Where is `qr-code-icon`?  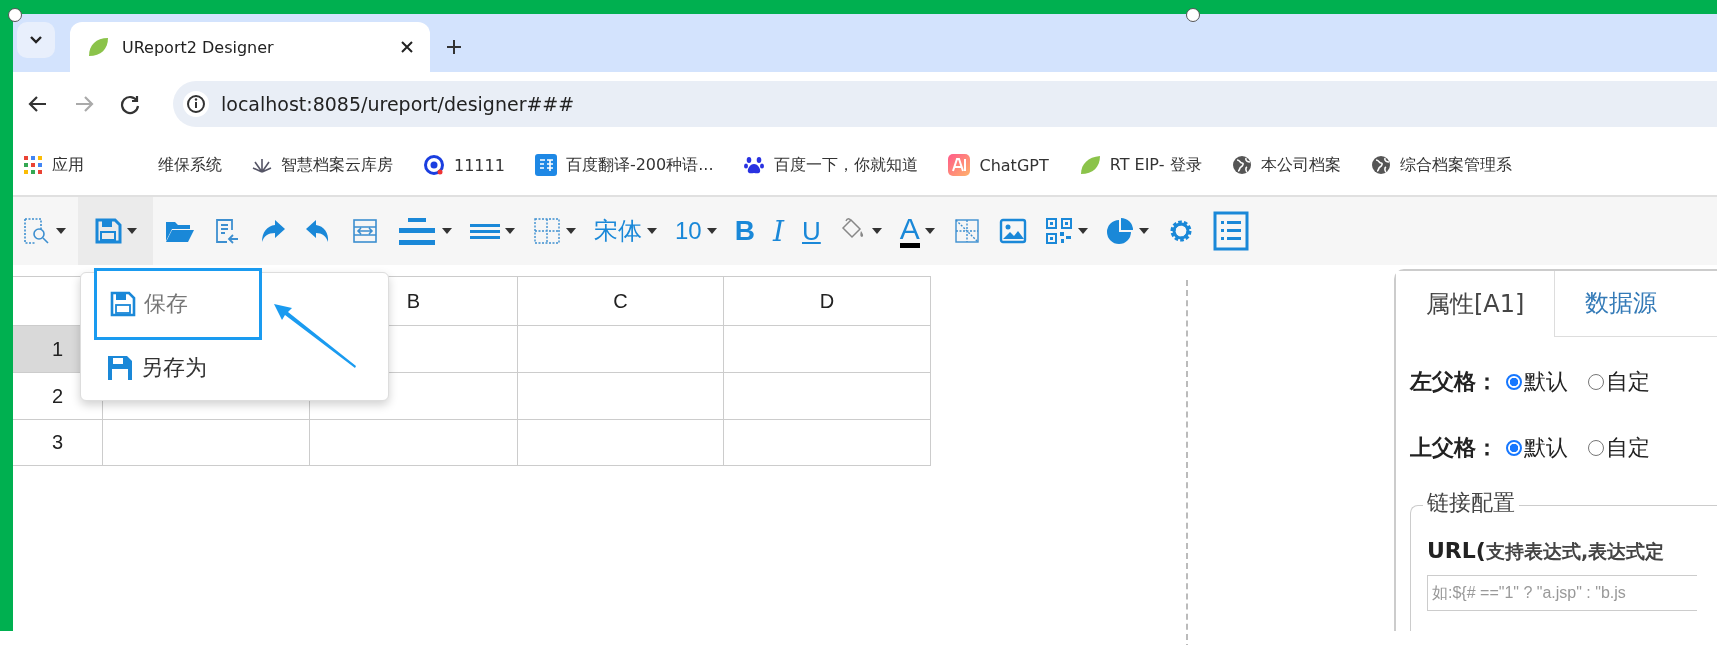 qr-code-icon is located at coordinates (1058, 231).